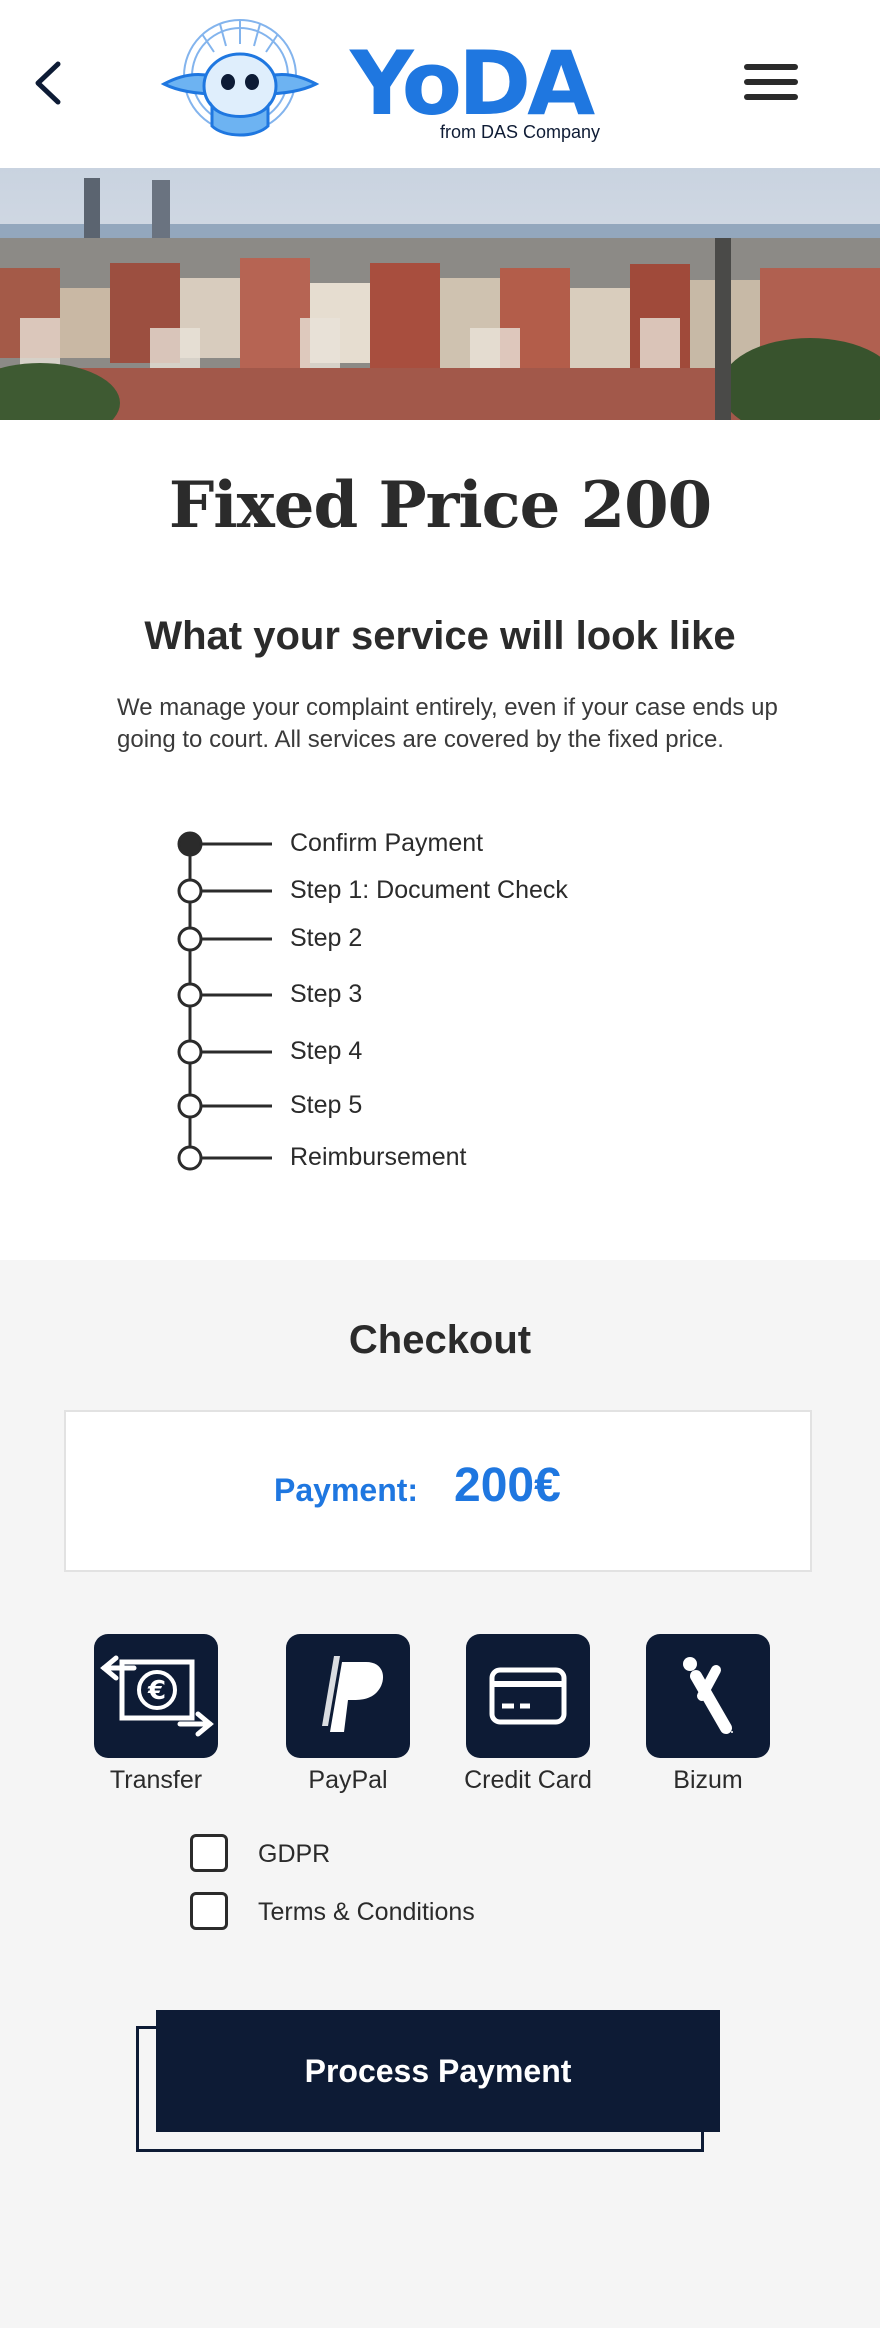  I want to click on payment-label: Payment:, so click(346, 1490).